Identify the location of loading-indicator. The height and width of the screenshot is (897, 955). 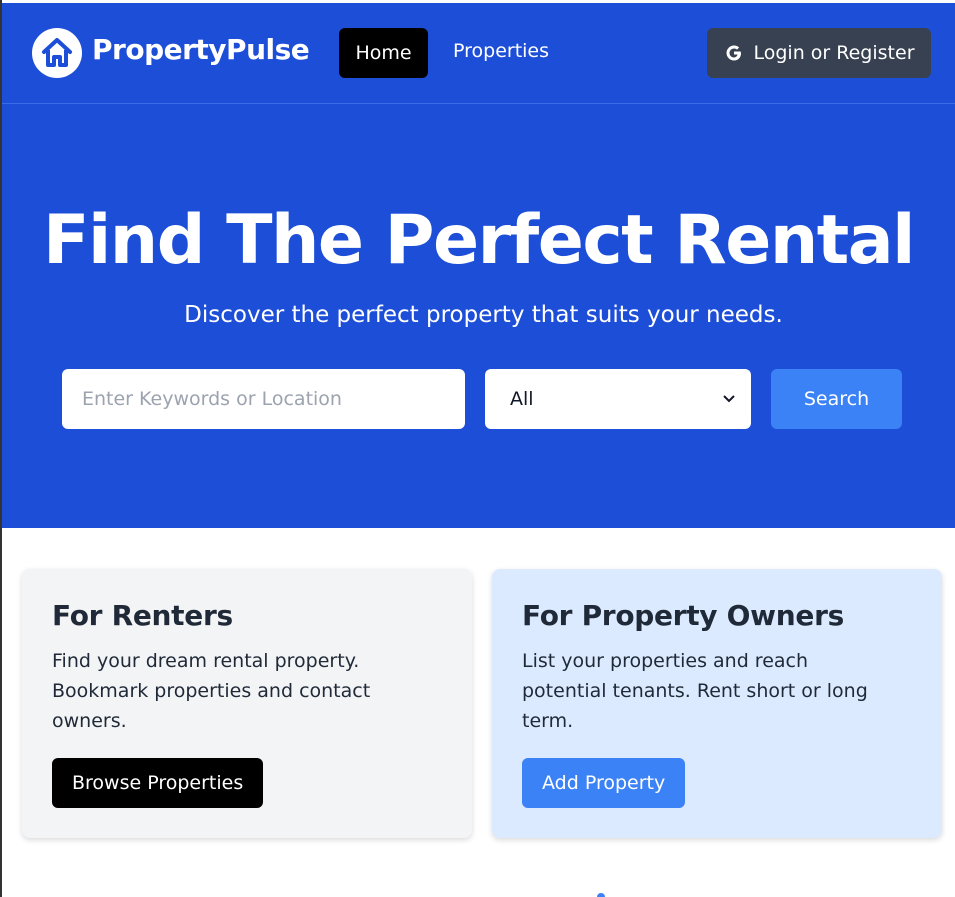
(601, 895).